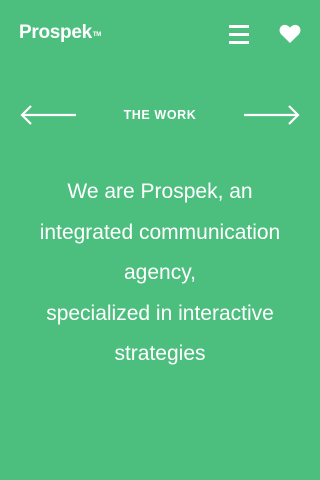  Describe the element at coordinates (239, 26) in the screenshot. I see `menu-bar-top` at that location.